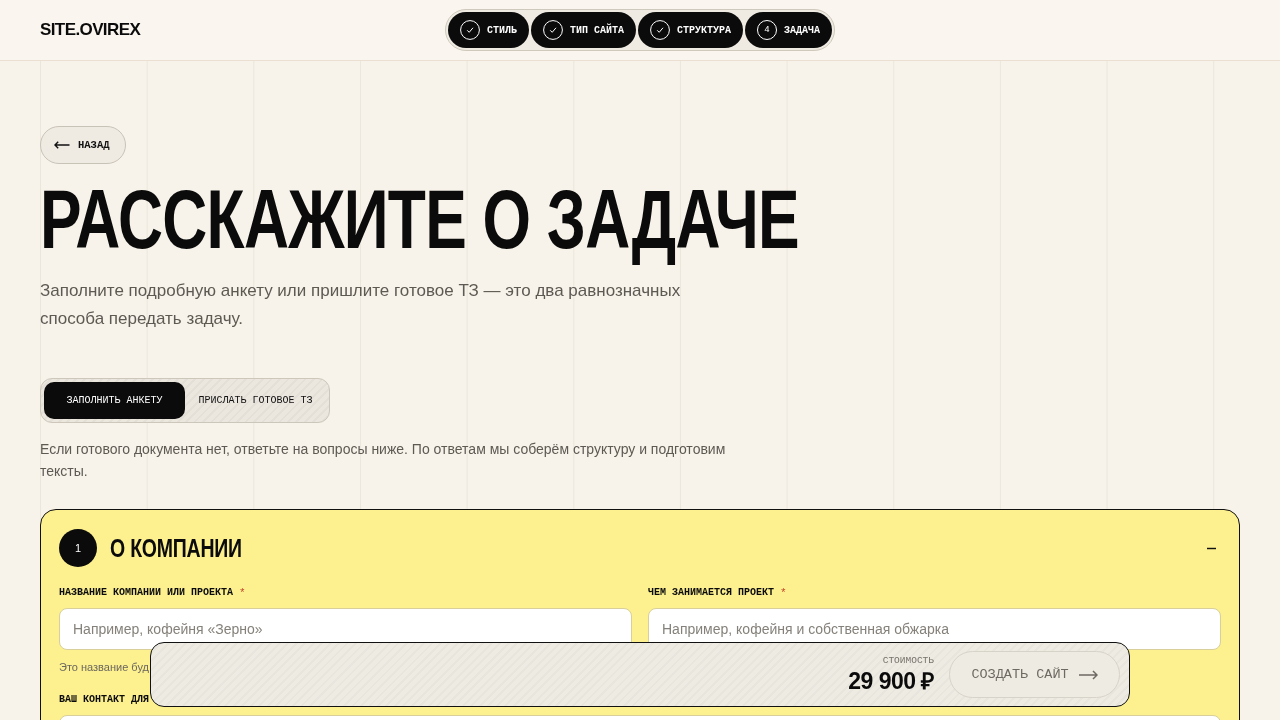 The height and width of the screenshot is (720, 1280). I want to click on field-label: ВАШ КОНТАКТ ДЛЯ, so click(104, 700).